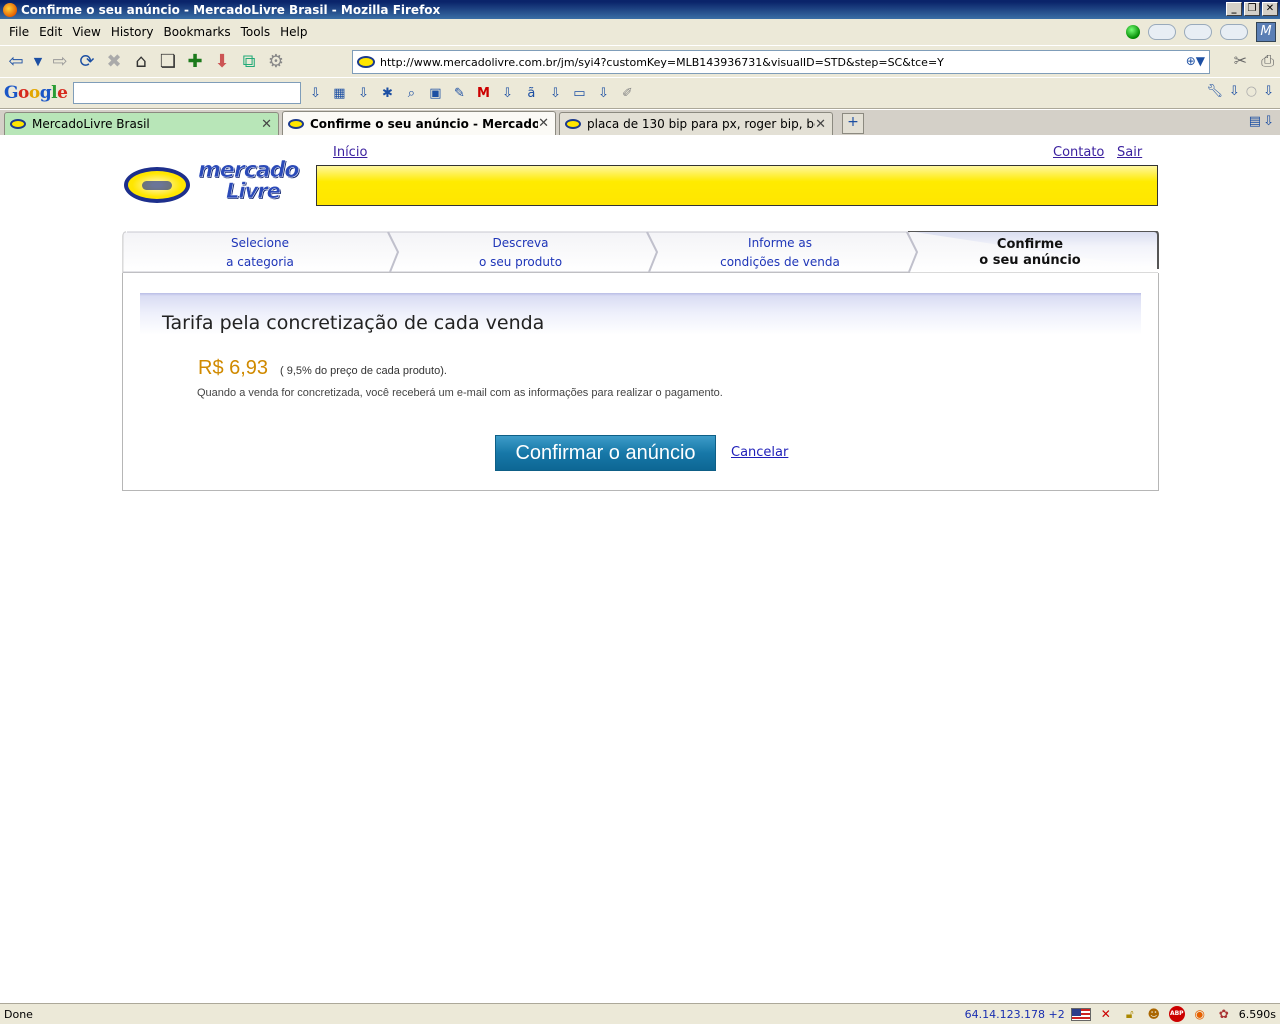 The width and height of the screenshot is (1280, 1024). What do you see at coordinates (627, 93) in the screenshot?
I see `pencil-icon: ✐` at bounding box center [627, 93].